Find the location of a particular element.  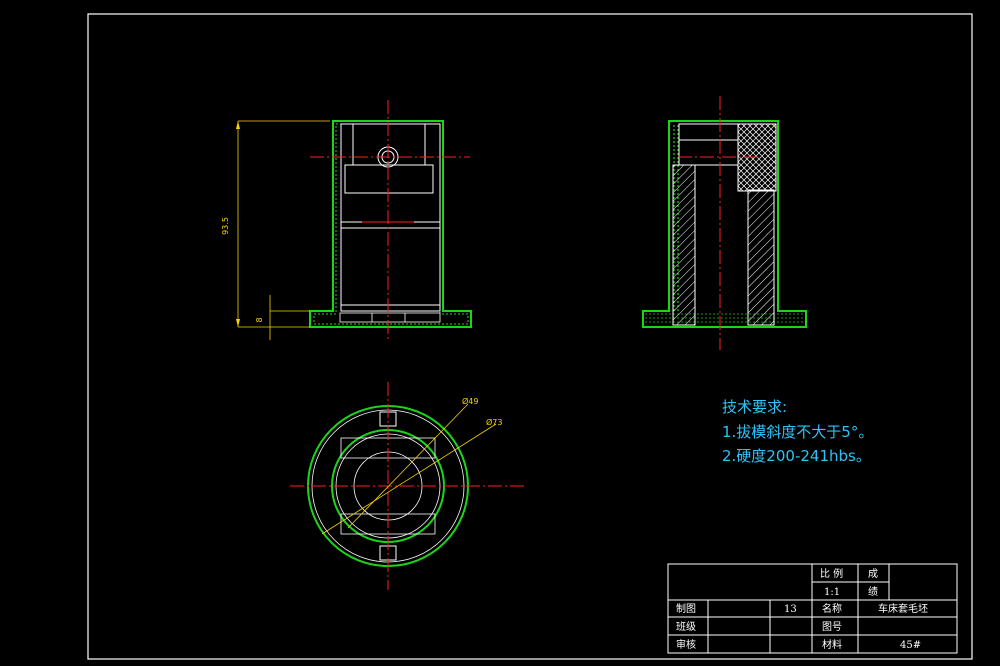

requirements-title: 技术要求: is located at coordinates (754, 407).